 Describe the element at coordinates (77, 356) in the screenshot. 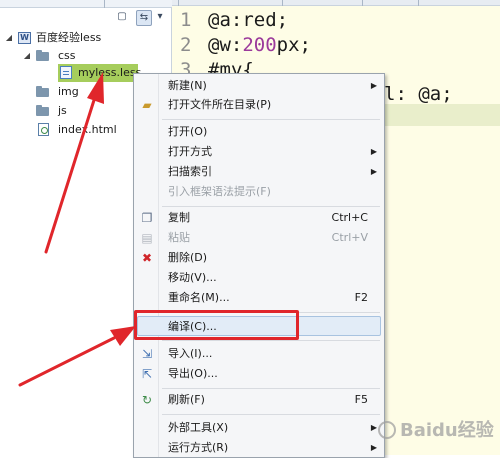

I see `arrow-to-compile` at that location.